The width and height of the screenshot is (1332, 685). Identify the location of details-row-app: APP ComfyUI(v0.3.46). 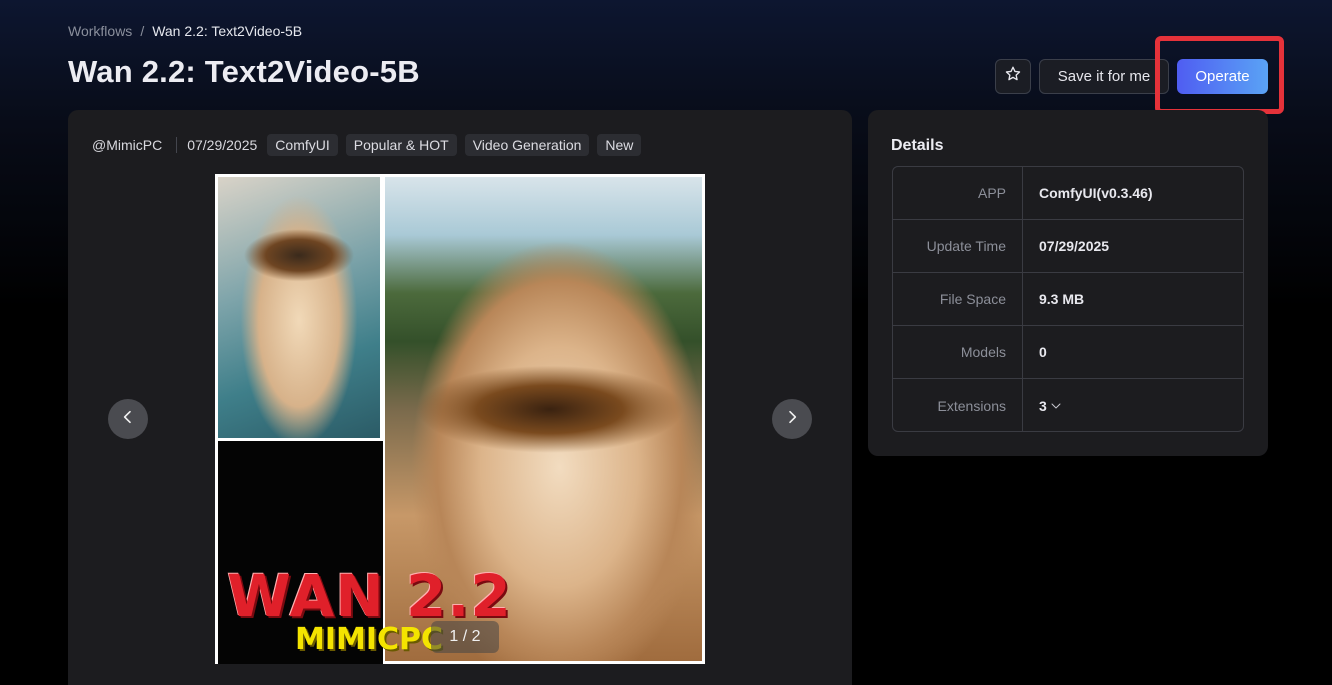
(1068, 193).